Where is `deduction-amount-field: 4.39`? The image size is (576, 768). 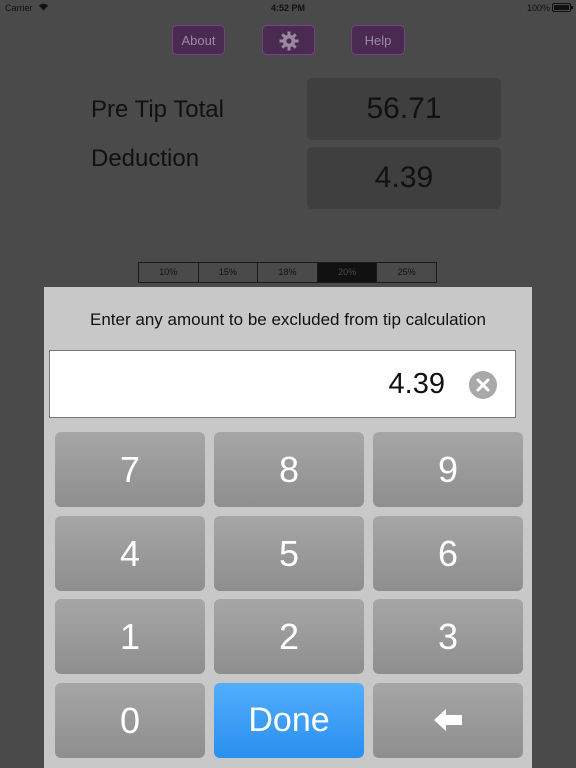
deduction-amount-field: 4.39 is located at coordinates (282, 384).